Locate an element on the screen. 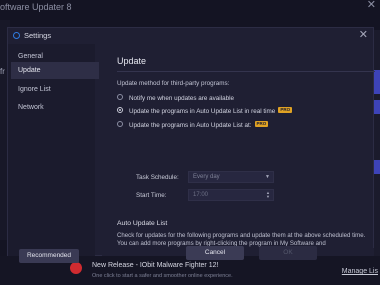  manage-list-link: Manage Lis is located at coordinates (360, 271).